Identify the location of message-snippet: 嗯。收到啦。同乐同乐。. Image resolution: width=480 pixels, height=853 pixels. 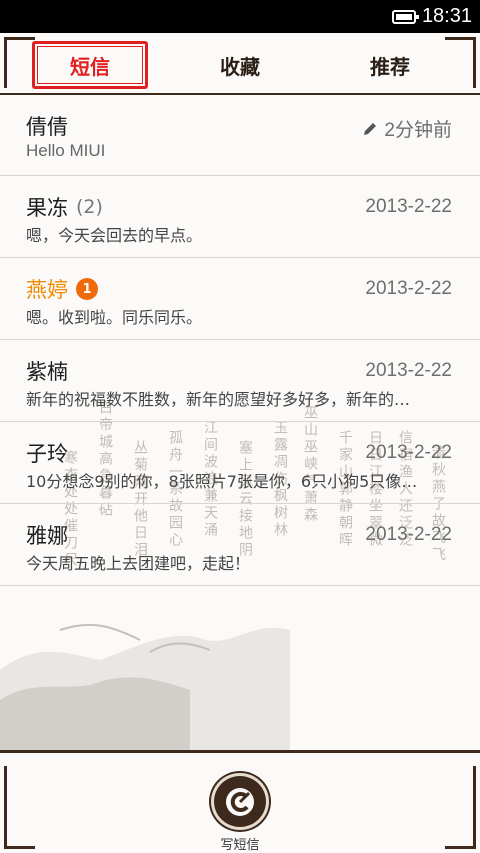
(114, 317).